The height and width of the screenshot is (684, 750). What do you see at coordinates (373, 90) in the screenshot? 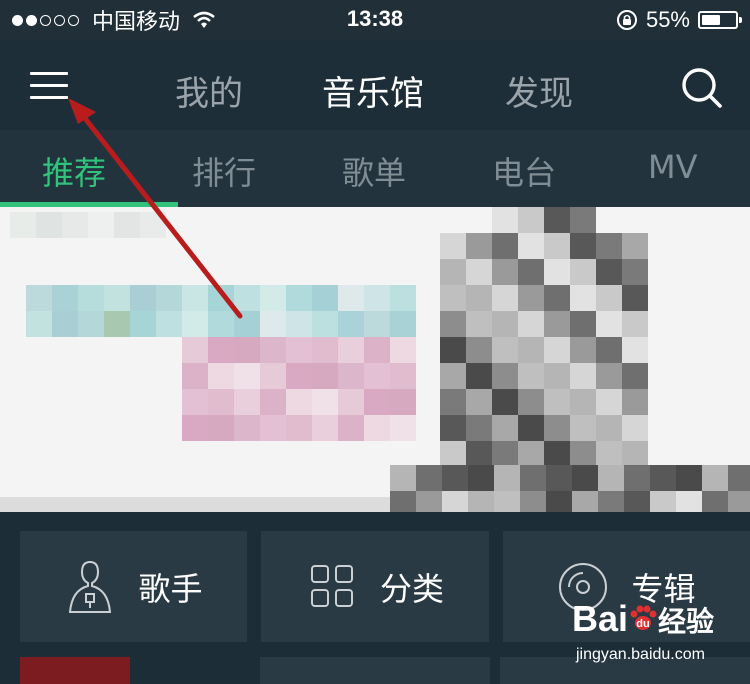
I see `tab-music-hall: 音乐馆` at bounding box center [373, 90].